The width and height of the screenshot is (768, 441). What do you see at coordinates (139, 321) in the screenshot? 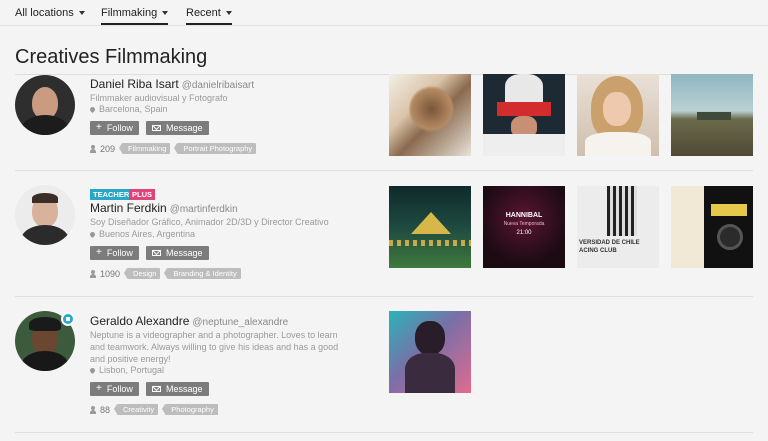
I see `creative-name: Geraldo Alexandre` at bounding box center [139, 321].